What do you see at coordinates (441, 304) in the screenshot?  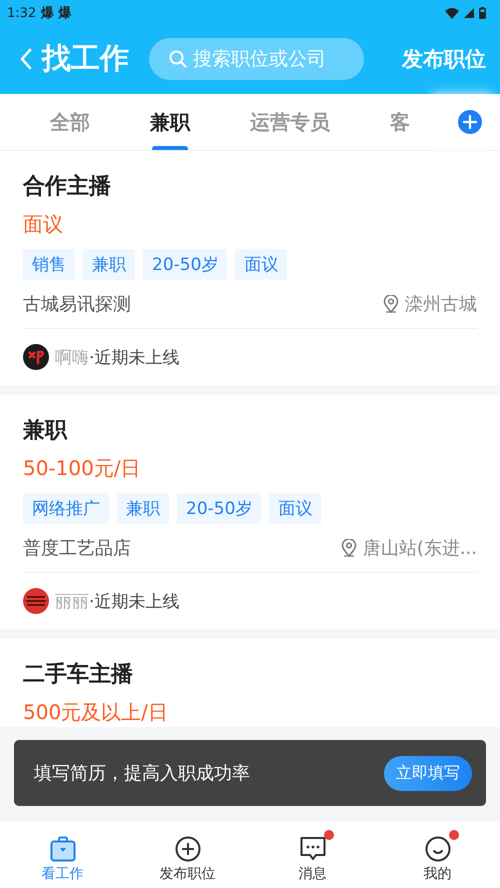 I see `location: 滦州古城` at bounding box center [441, 304].